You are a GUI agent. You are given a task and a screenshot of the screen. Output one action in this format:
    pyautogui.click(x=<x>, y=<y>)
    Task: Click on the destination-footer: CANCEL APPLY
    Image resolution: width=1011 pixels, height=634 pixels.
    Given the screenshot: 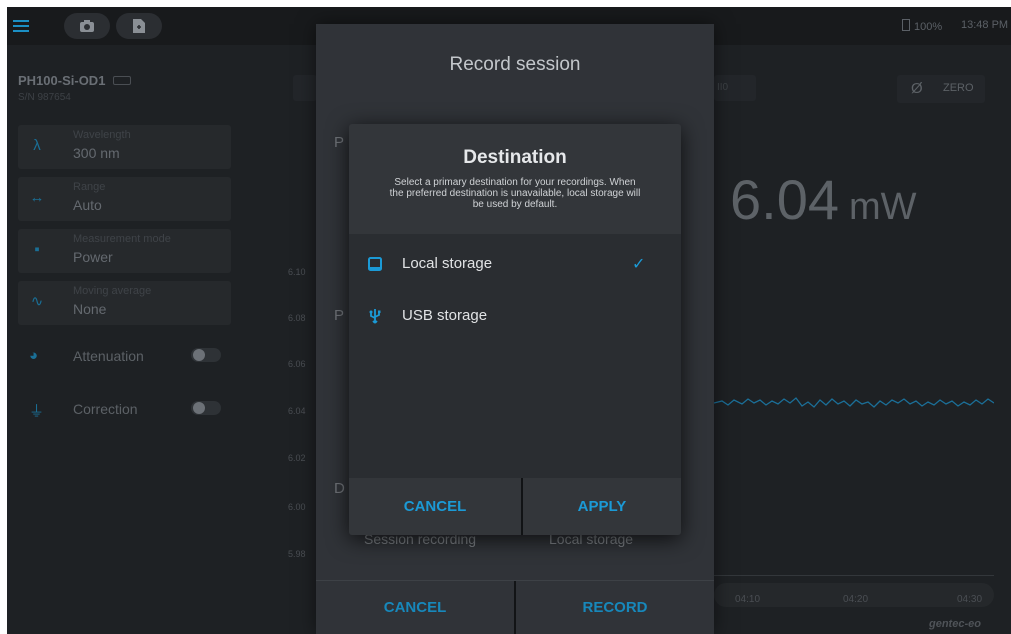 What is the action you would take?
    pyautogui.click(x=515, y=506)
    